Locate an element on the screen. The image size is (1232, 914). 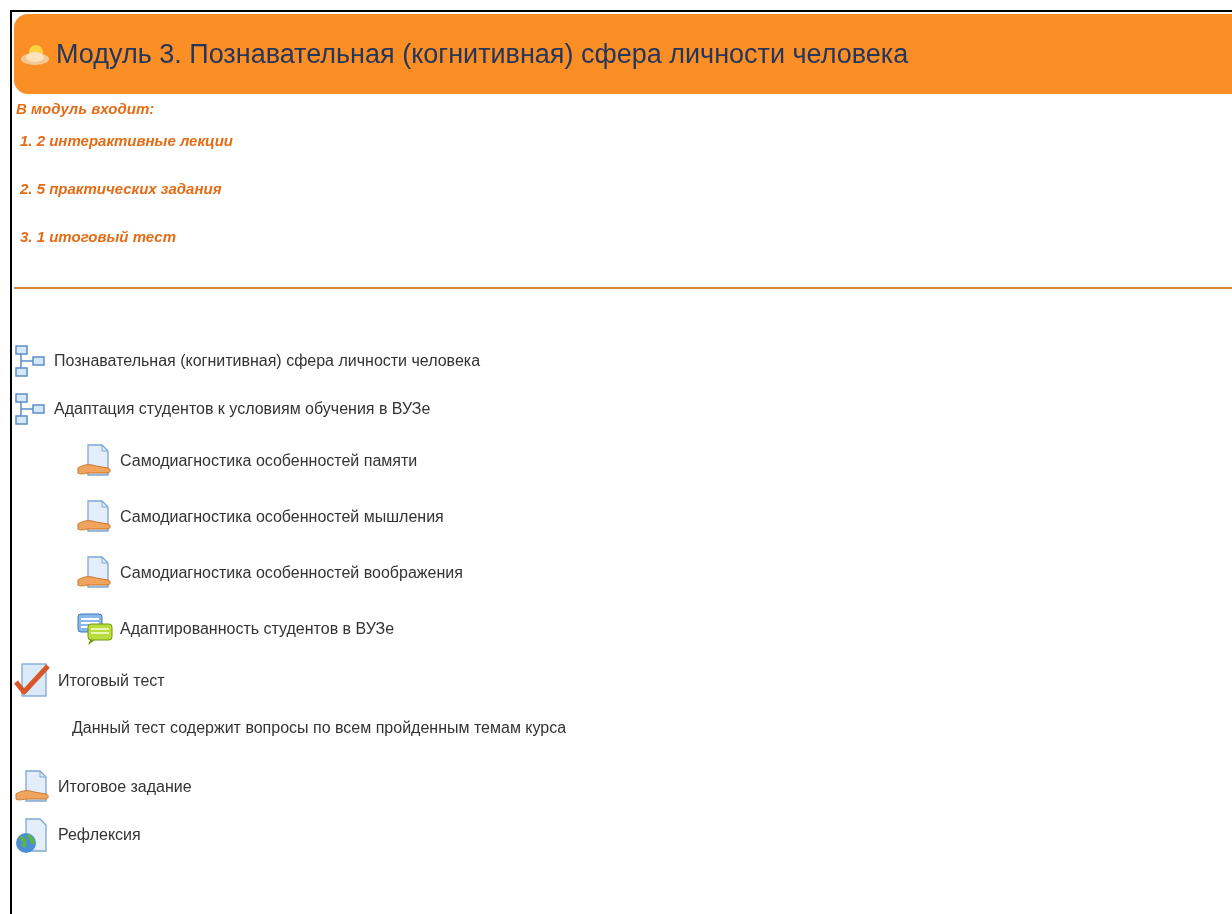
activity-link: Итоговое задание is located at coordinates (125, 787).